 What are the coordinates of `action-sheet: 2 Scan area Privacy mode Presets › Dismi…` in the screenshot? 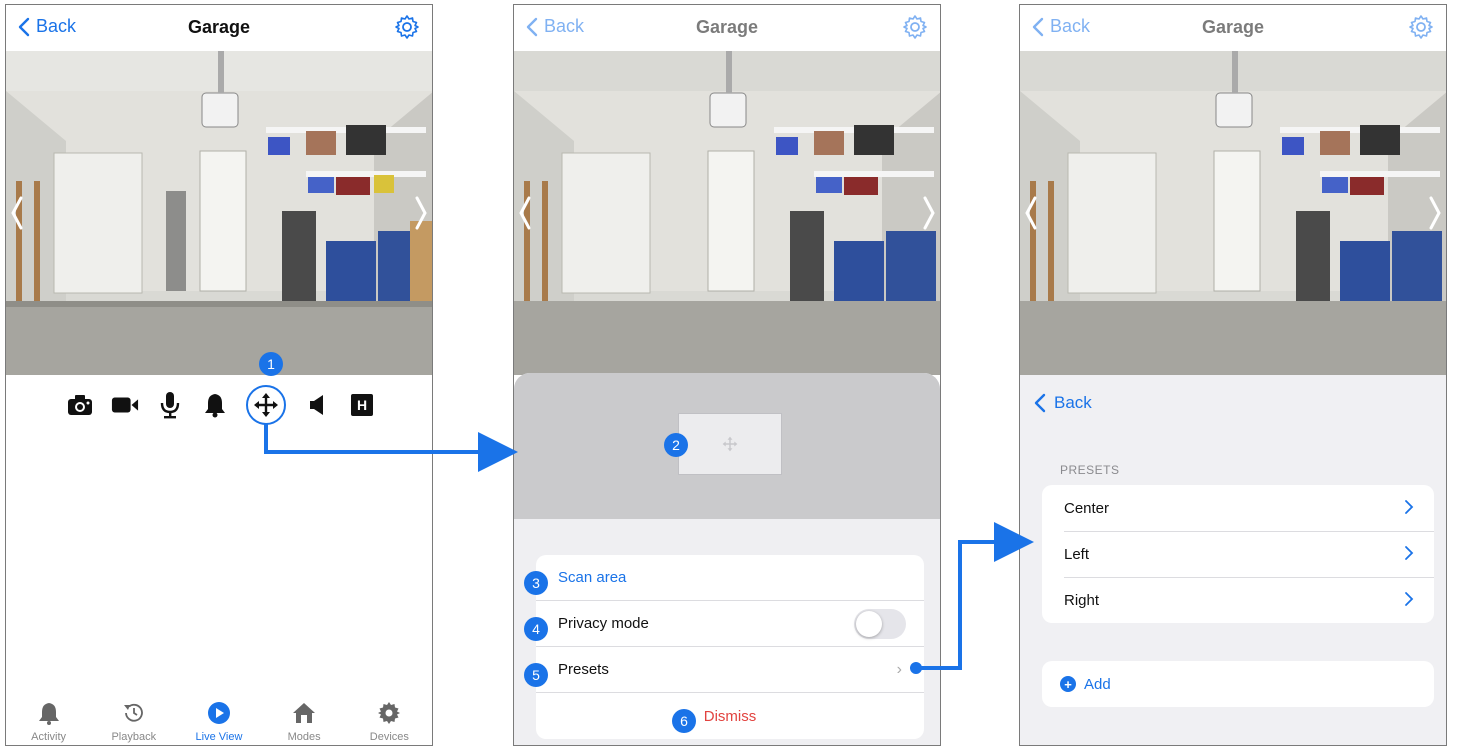 It's located at (727, 559).